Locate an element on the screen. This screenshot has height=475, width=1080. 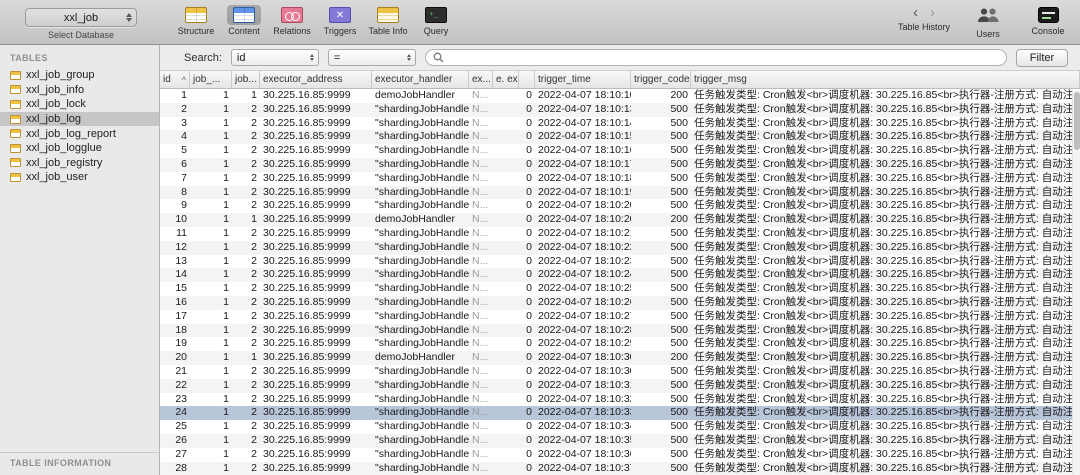
console-button: Console is located at coordinates (1048, 19).